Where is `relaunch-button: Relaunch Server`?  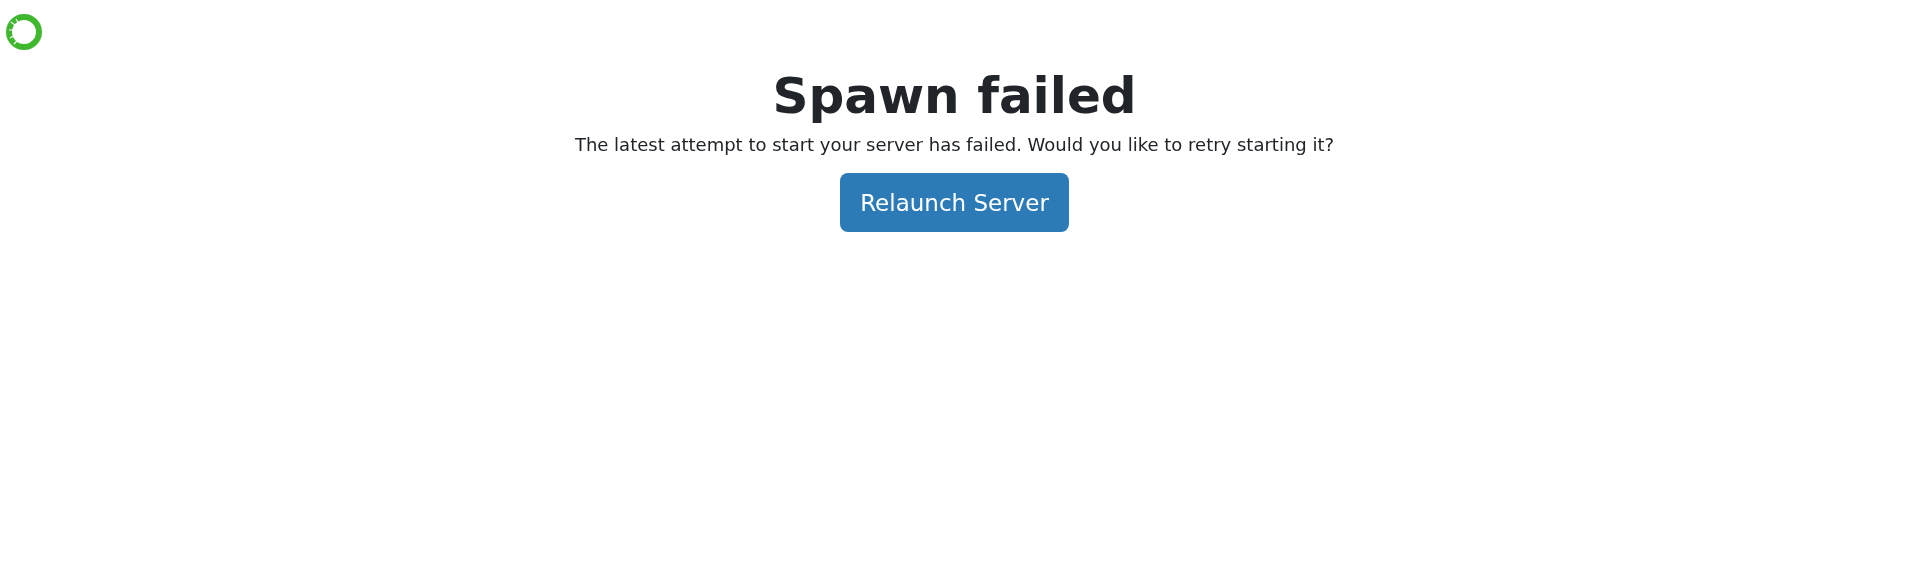 relaunch-button: Relaunch Server is located at coordinates (954, 202).